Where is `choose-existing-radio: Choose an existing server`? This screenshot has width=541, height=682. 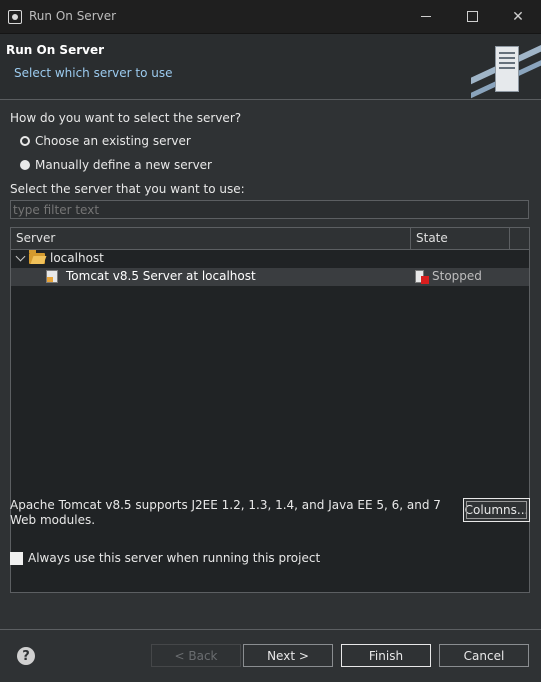
choose-existing-radio: Choose an existing server is located at coordinates (105, 141).